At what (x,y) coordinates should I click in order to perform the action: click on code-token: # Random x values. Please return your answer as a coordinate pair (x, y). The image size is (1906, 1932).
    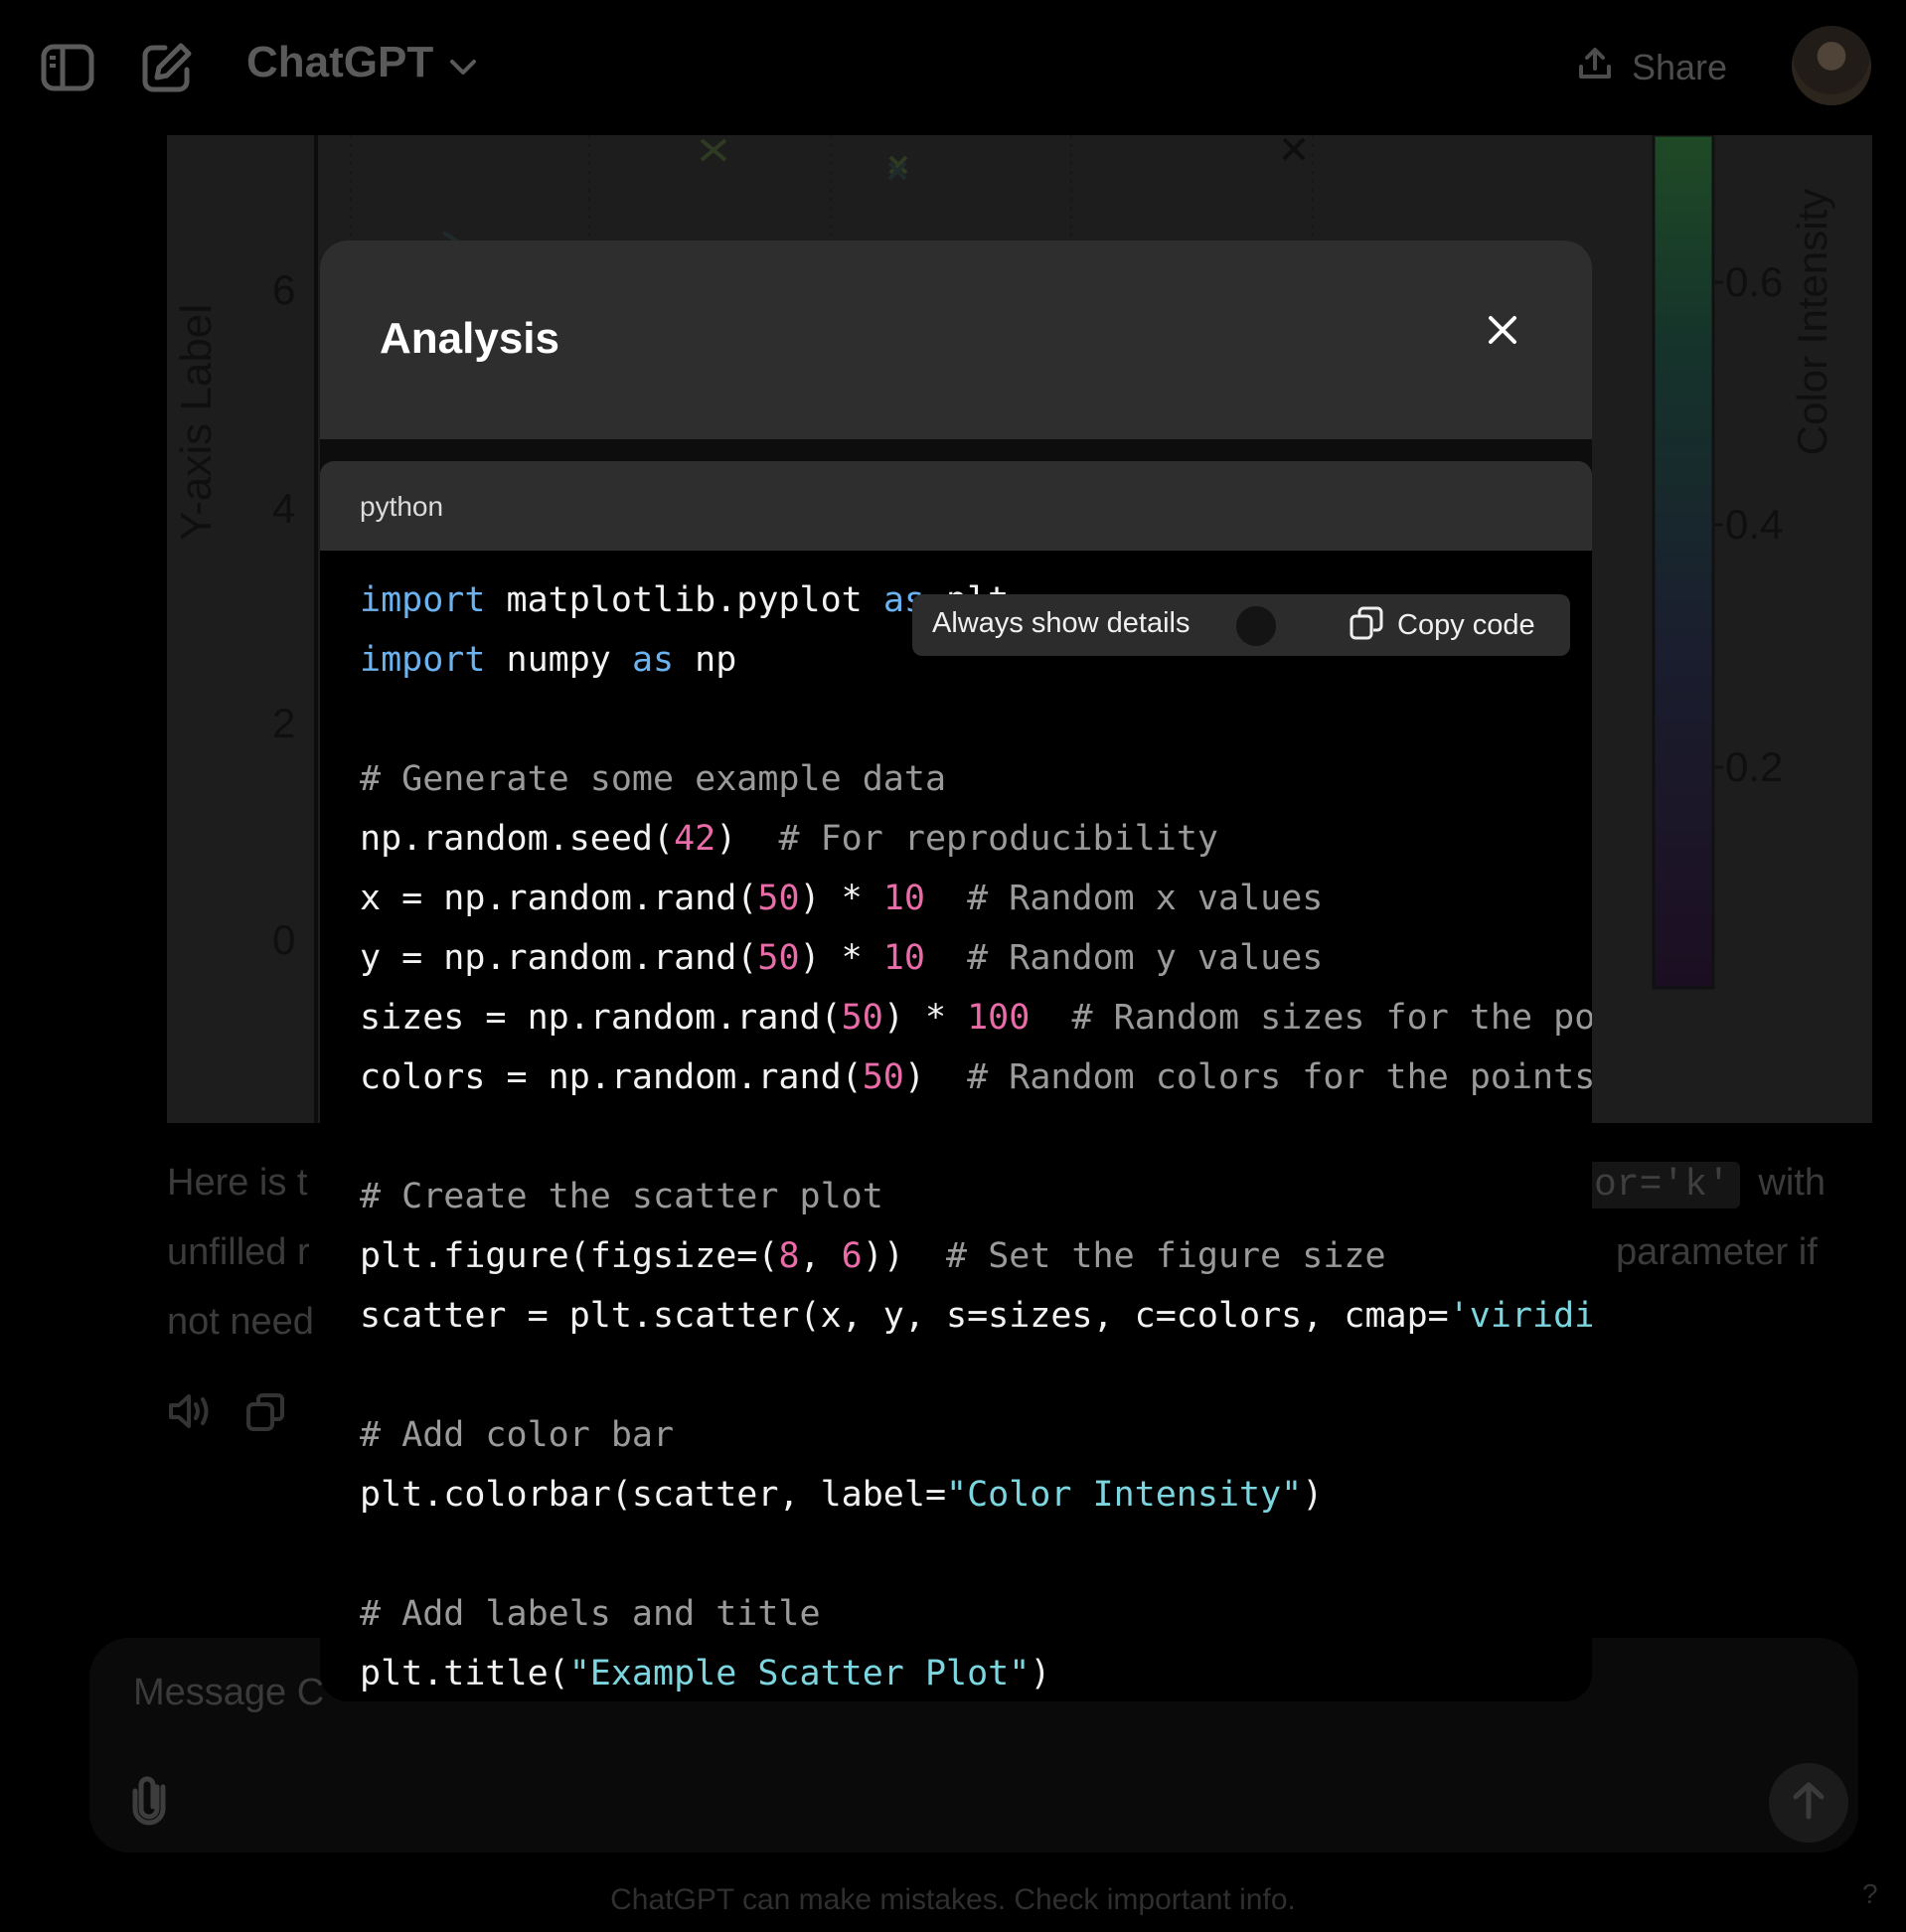
    Looking at the image, I should click on (1145, 898).